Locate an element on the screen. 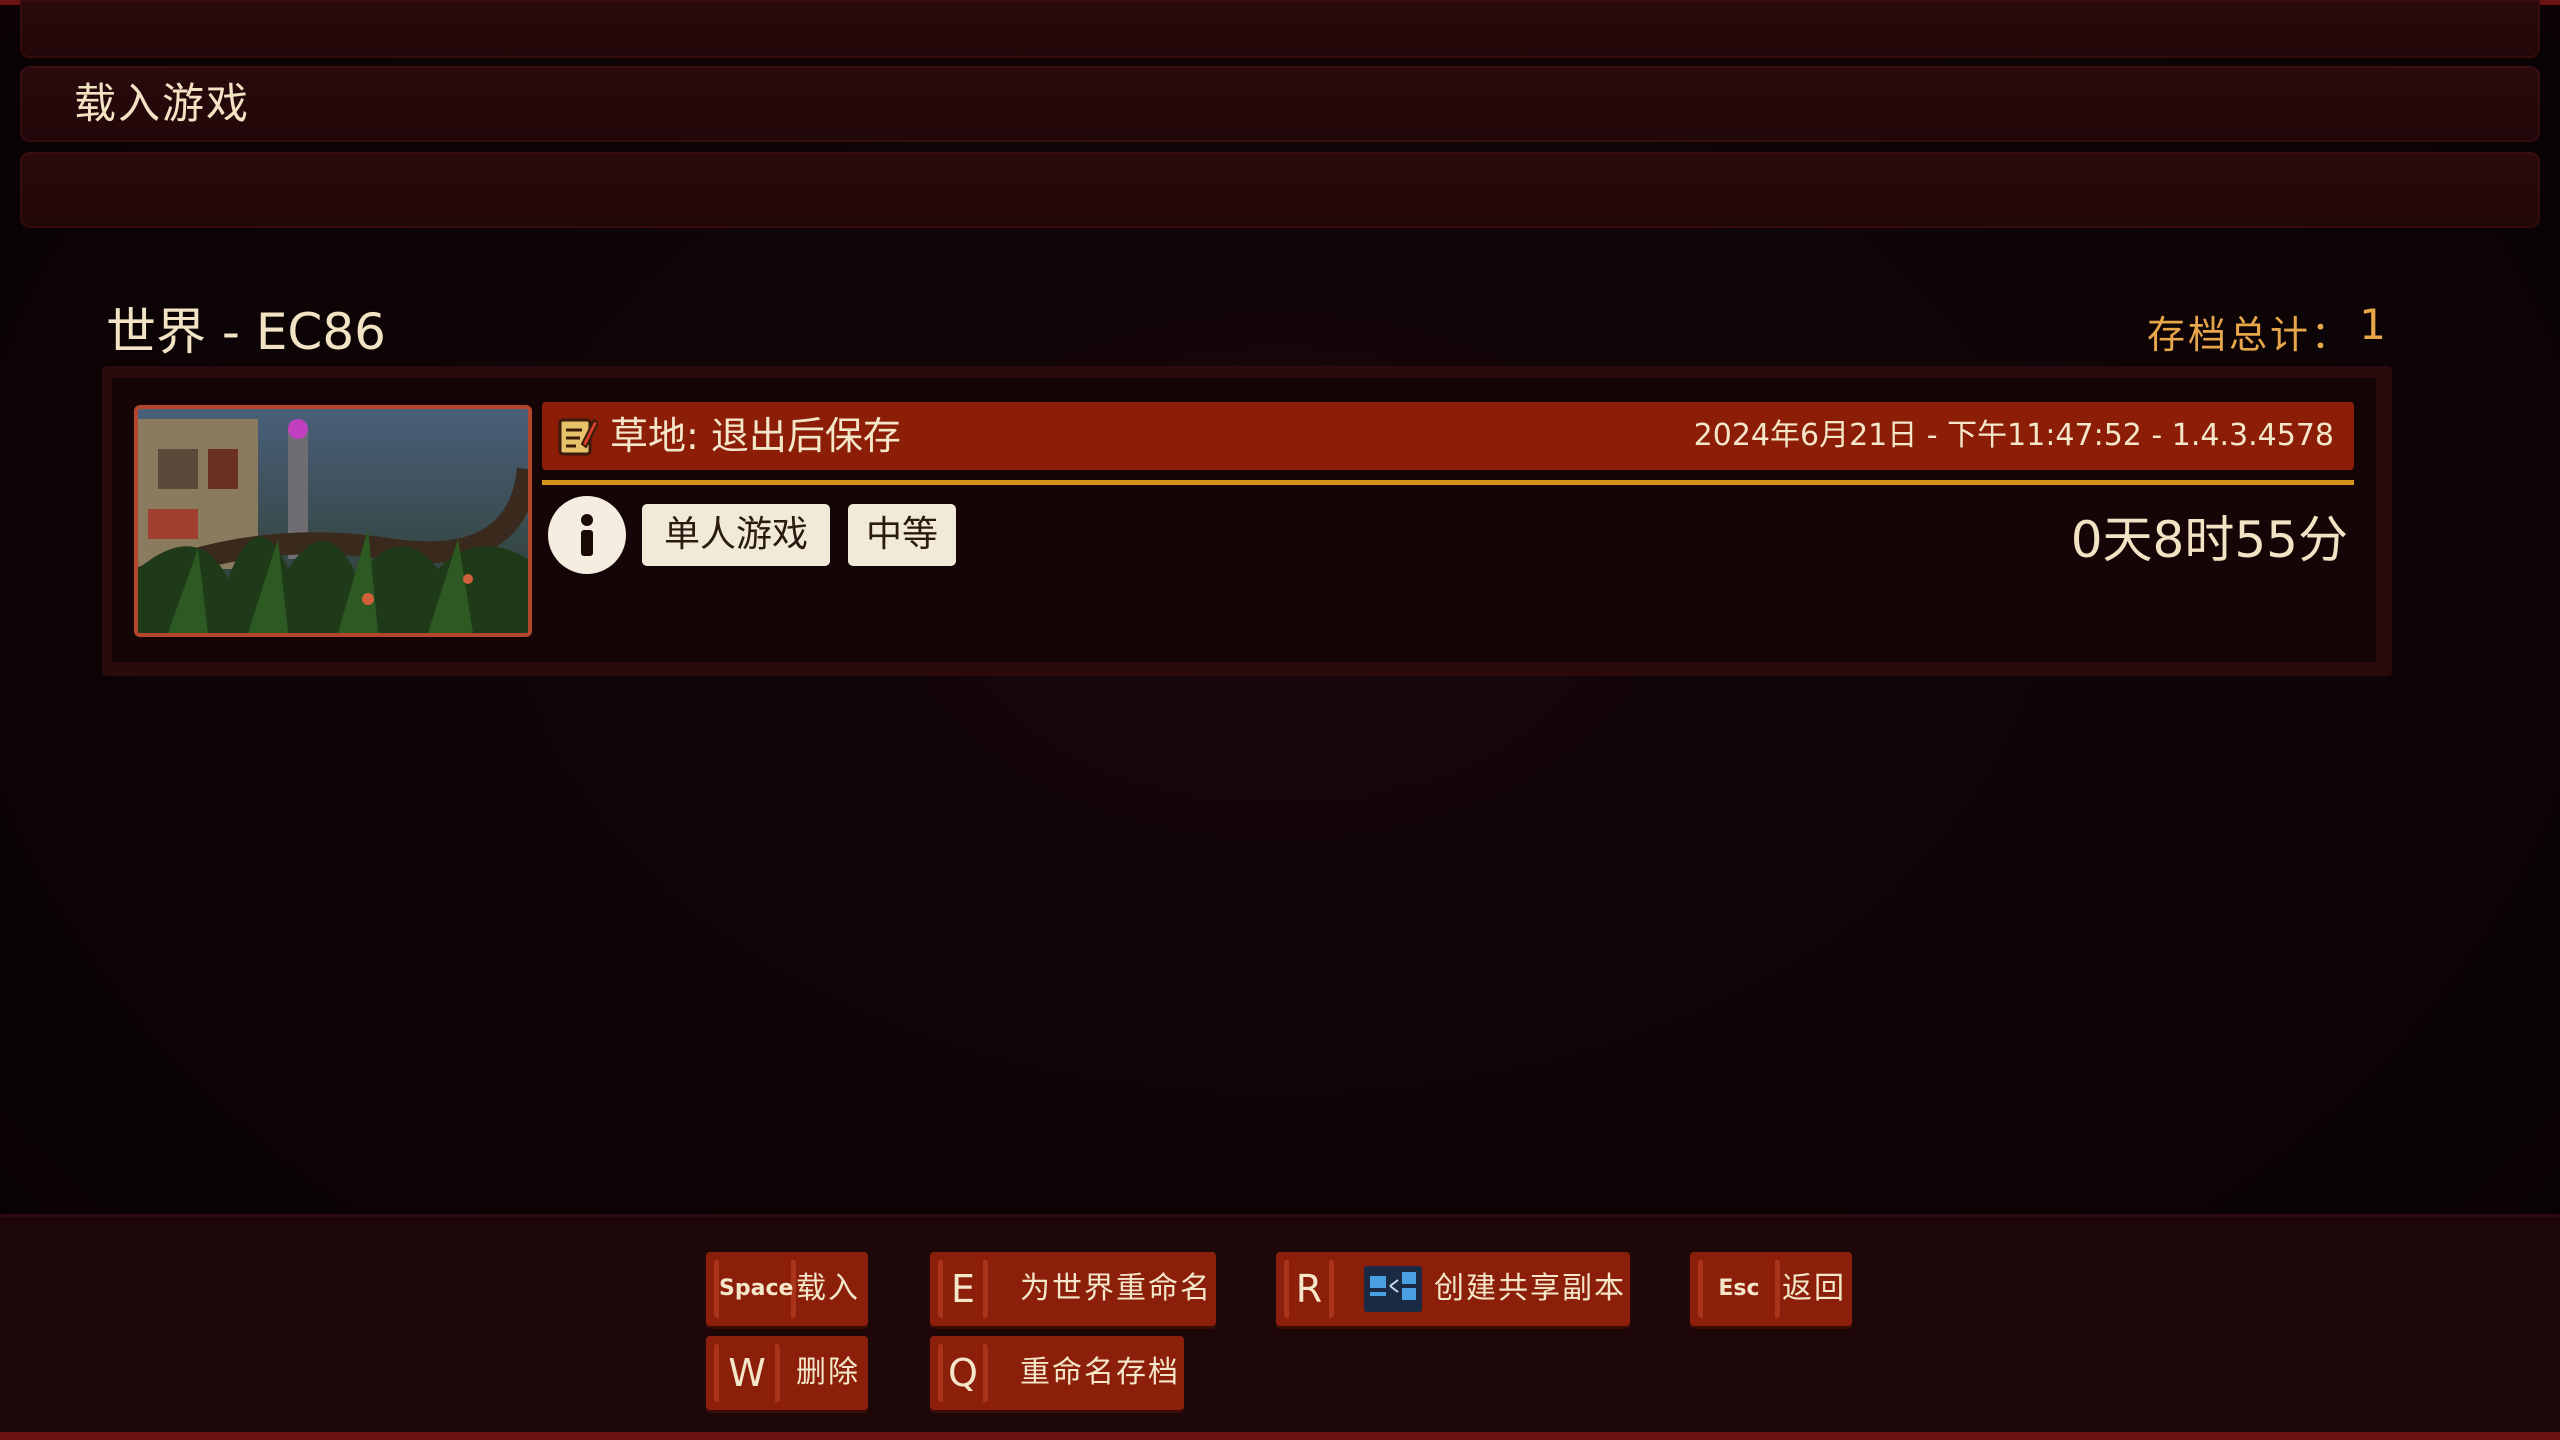 This screenshot has height=1440, width=2560. rename-save-button: Q 重命名存档 is located at coordinates (1057, 1373).